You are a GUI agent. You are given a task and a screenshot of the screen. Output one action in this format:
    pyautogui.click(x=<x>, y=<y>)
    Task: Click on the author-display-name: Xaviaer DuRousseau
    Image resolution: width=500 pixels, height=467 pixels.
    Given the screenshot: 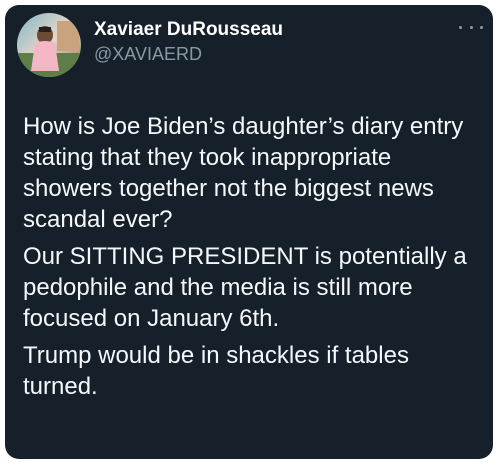 What is the action you would take?
    pyautogui.click(x=188, y=30)
    